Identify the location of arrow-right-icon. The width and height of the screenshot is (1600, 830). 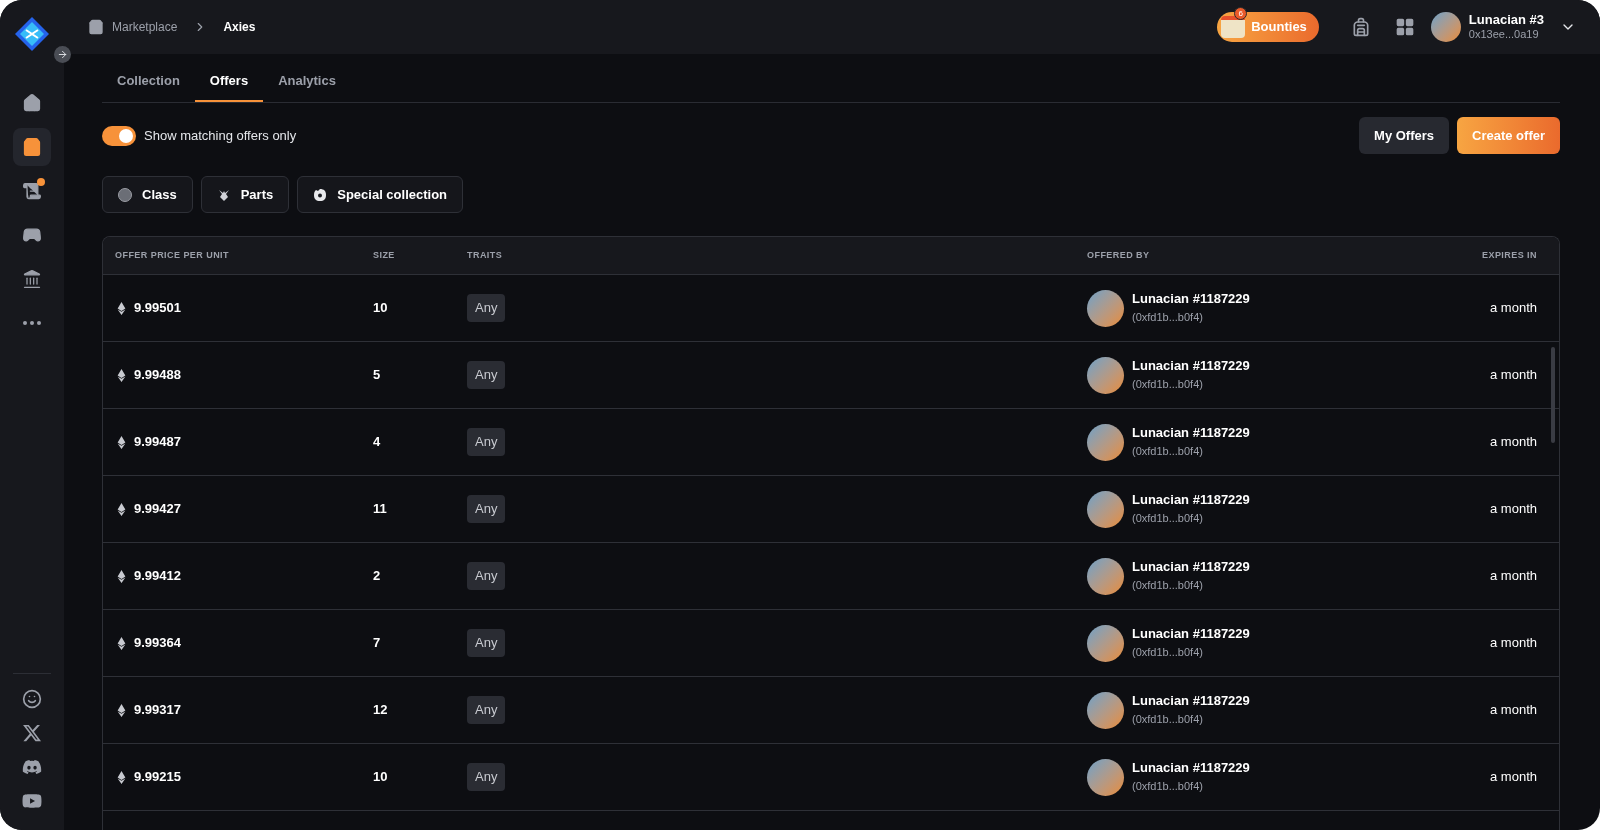
(62, 54).